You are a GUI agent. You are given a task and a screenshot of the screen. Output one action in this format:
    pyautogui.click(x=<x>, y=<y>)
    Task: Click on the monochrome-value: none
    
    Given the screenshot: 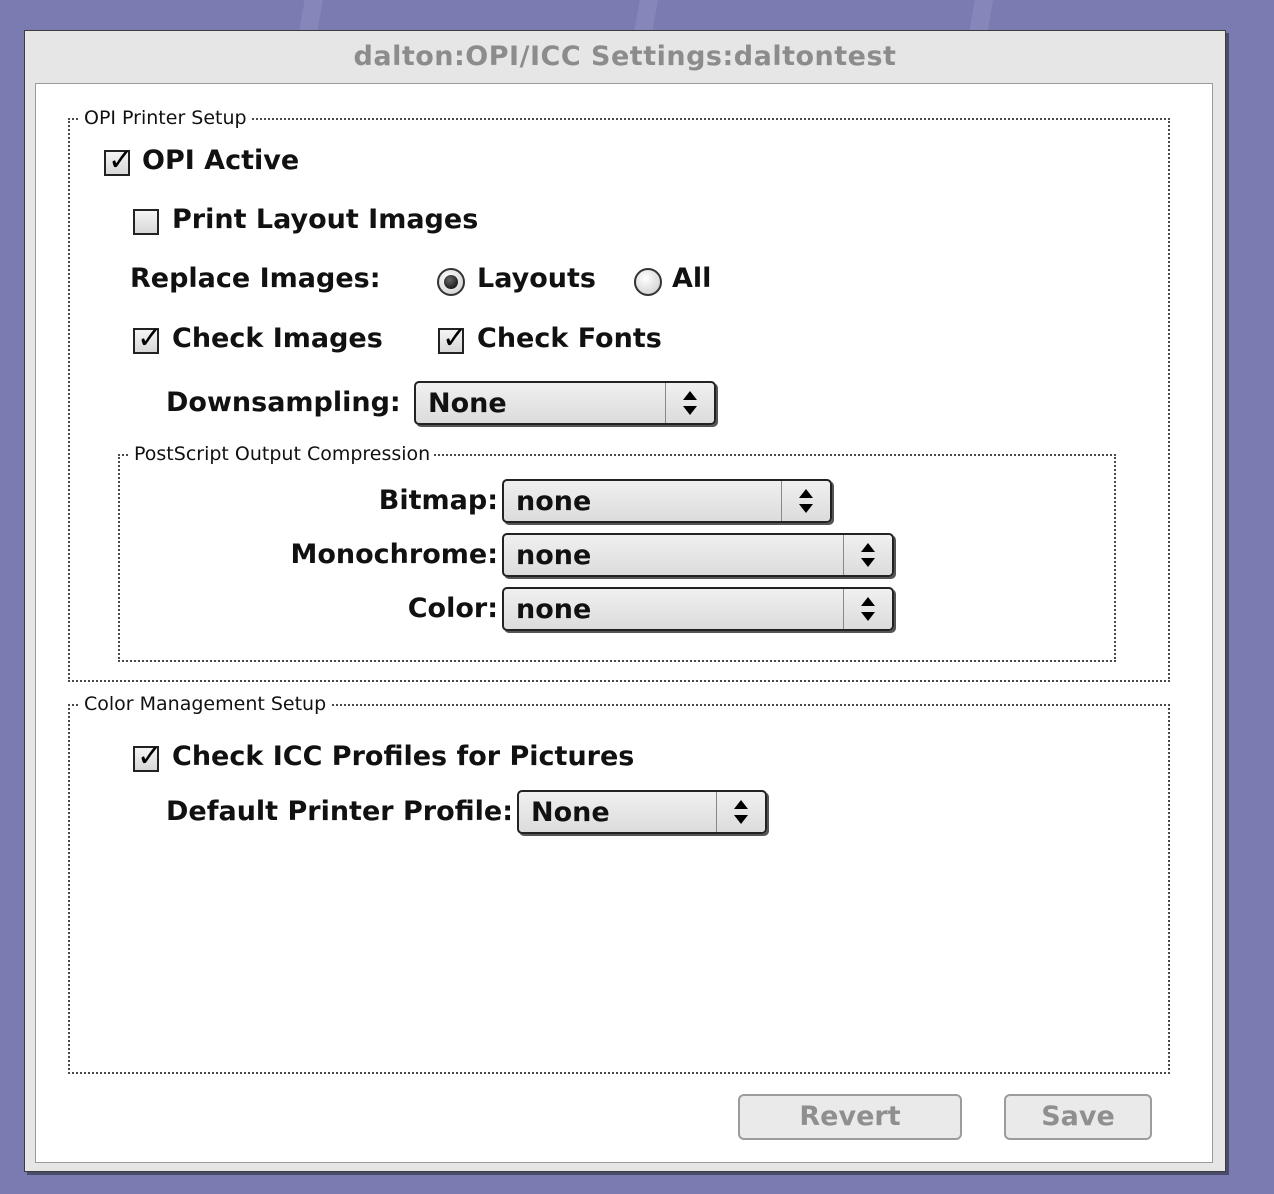 What is the action you would take?
    pyautogui.click(x=554, y=555)
    